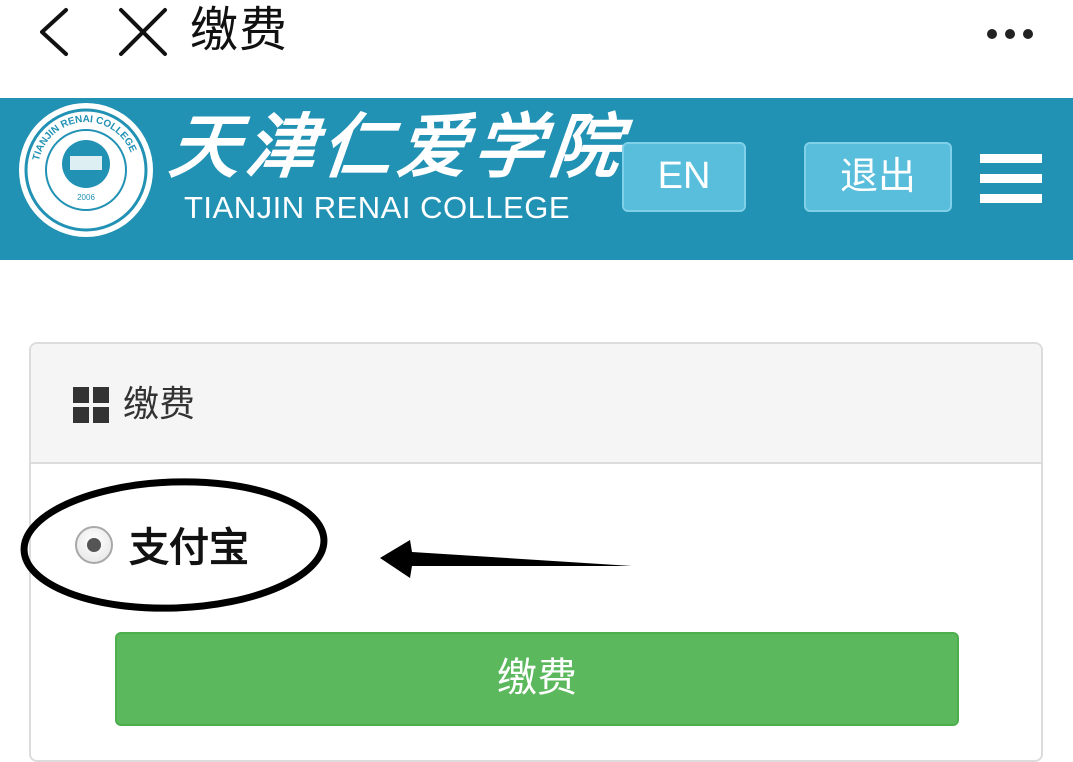  I want to click on page-title: 缴费, so click(239, 30).